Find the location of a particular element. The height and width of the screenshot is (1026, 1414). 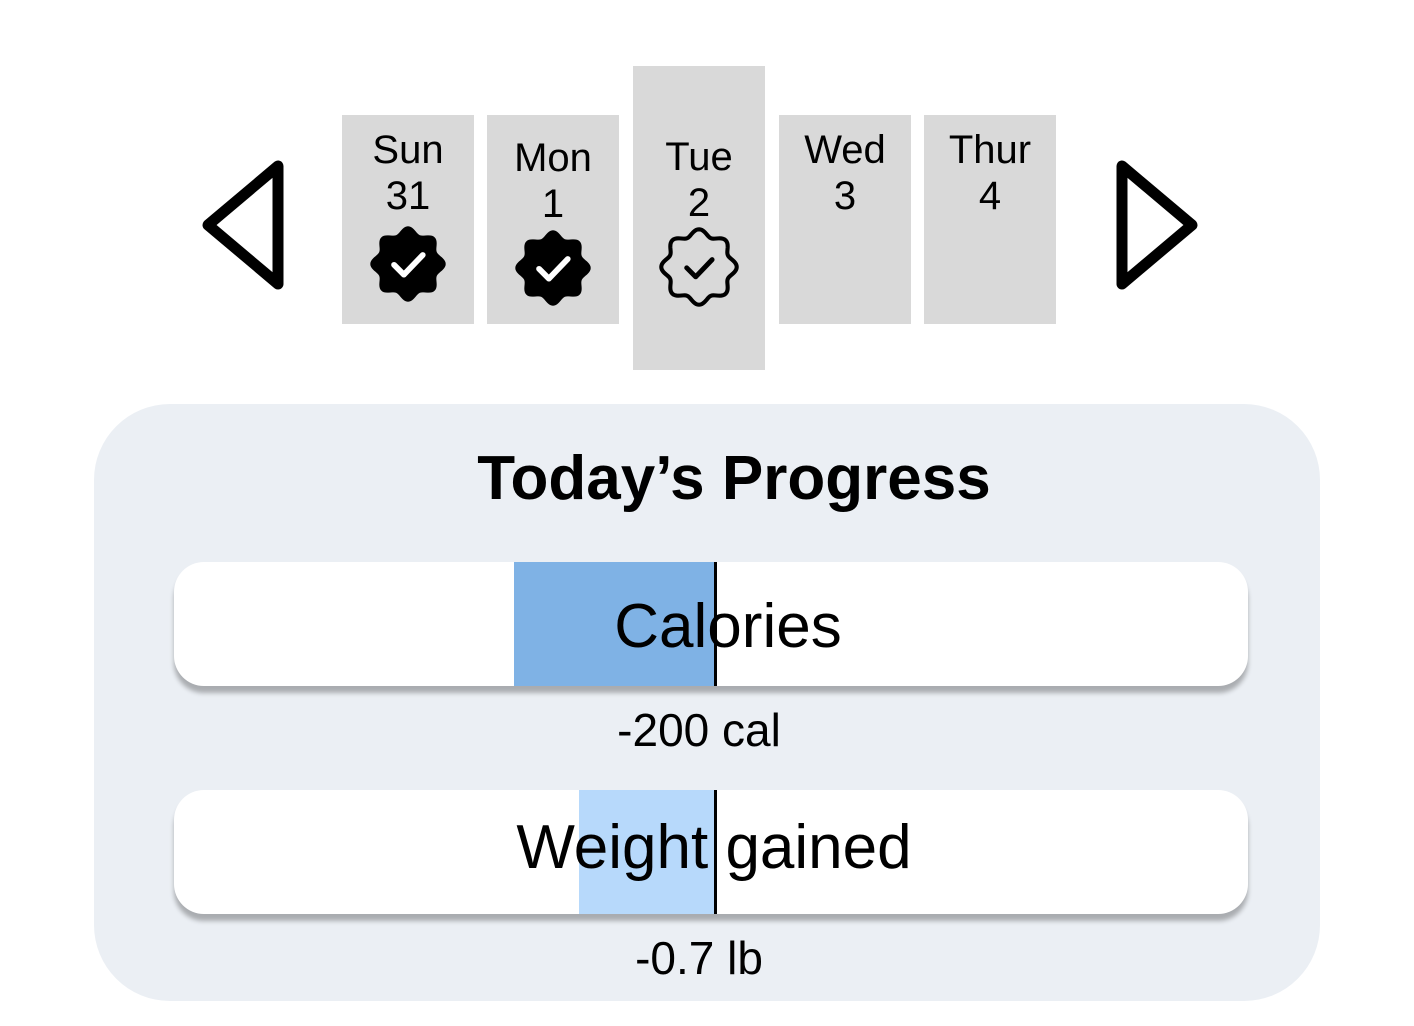

day-card-wed: Wed 3 is located at coordinates (845, 219).